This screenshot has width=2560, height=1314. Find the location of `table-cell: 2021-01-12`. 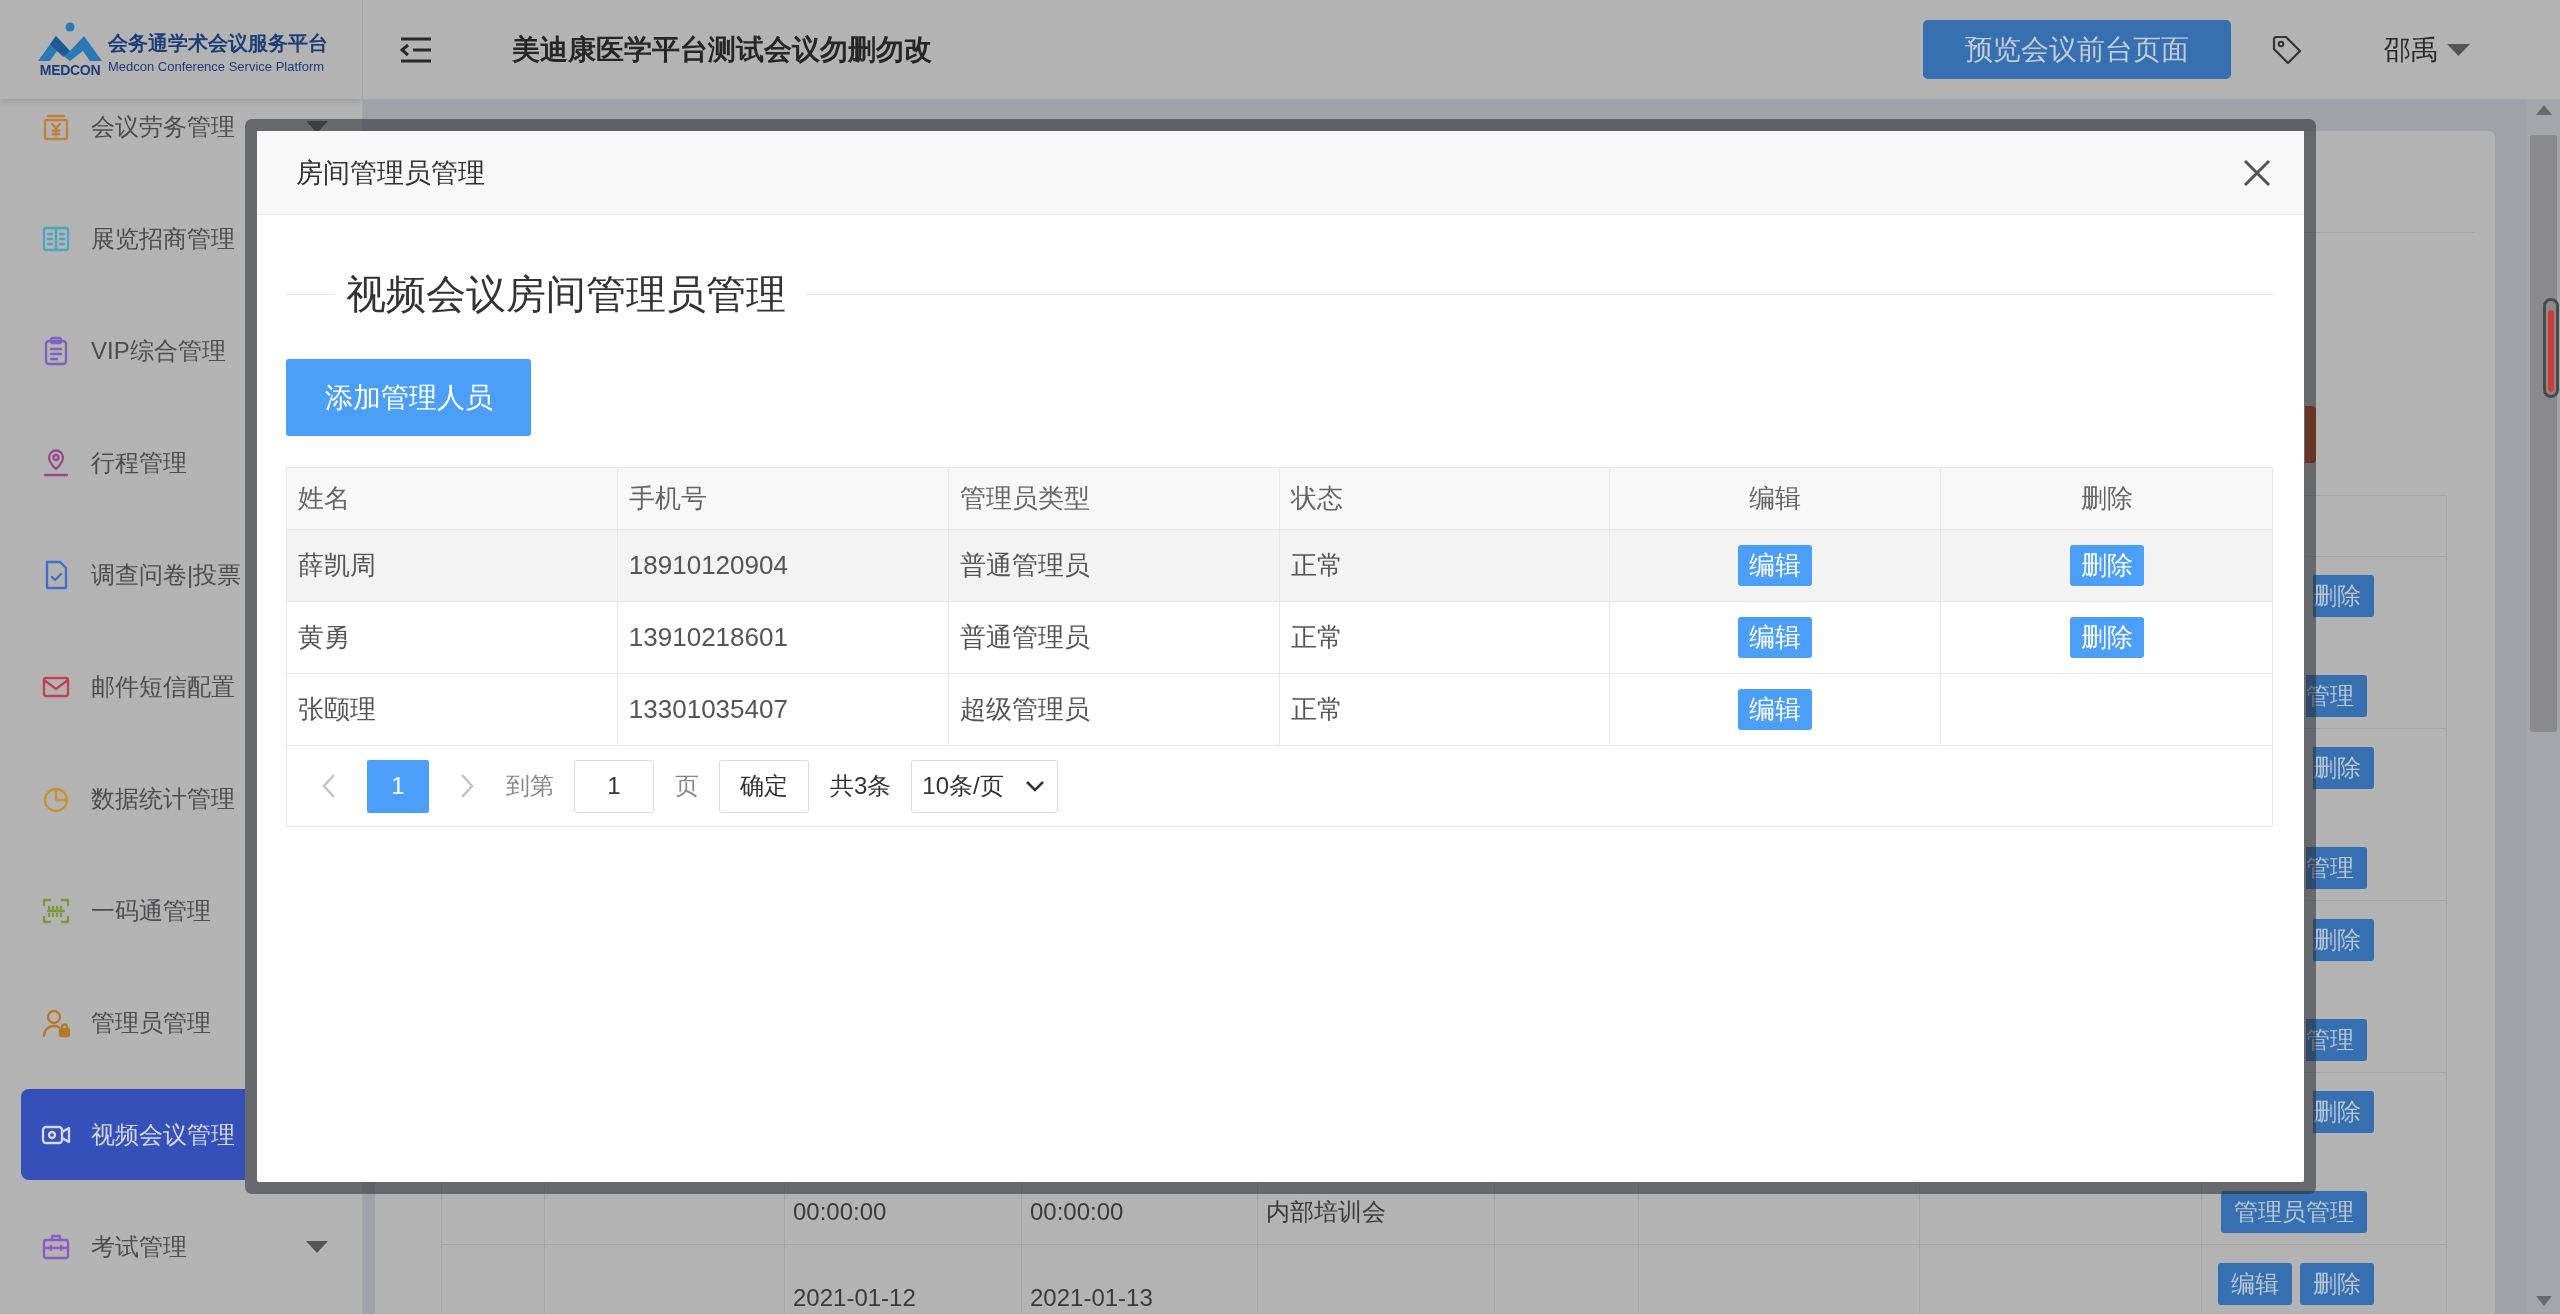

table-cell: 2021-01-12 is located at coordinates (903, 1279).